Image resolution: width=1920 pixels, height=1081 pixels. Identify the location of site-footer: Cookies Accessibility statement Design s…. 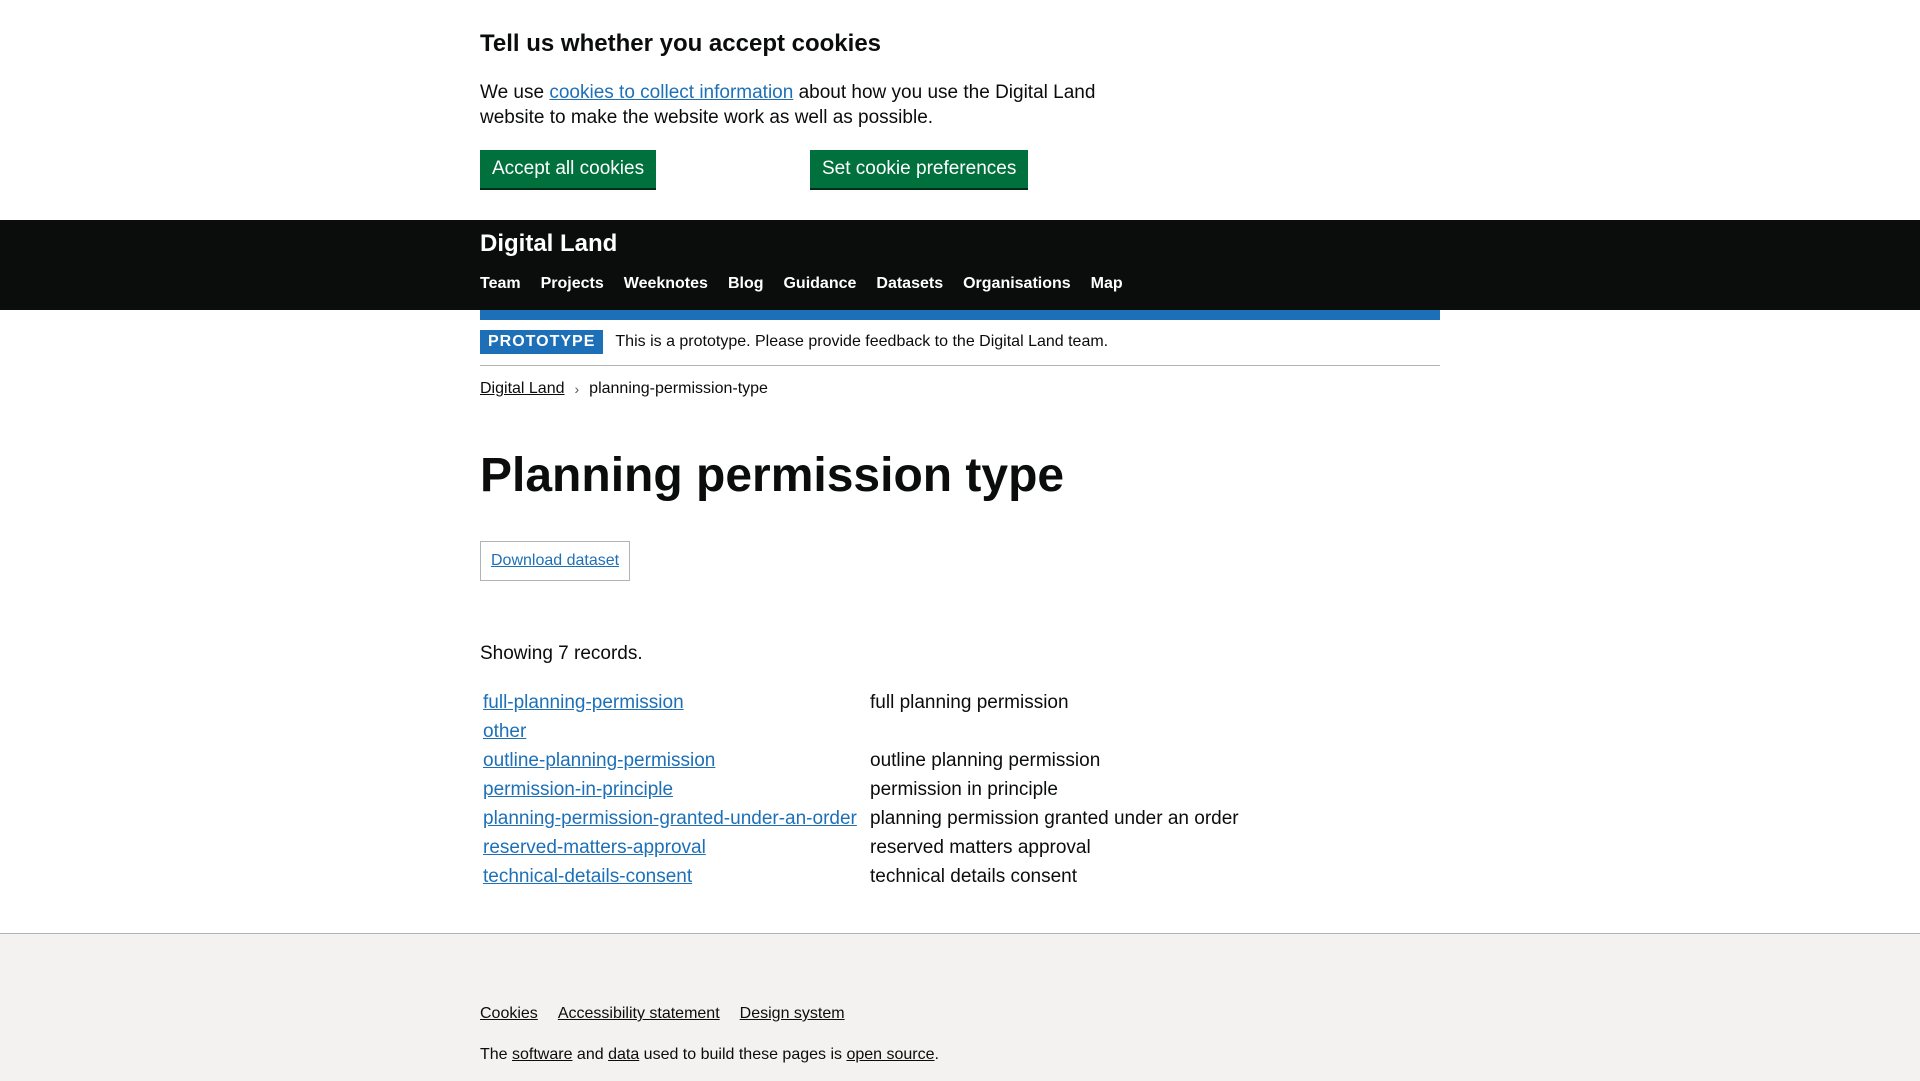
(960, 1007).